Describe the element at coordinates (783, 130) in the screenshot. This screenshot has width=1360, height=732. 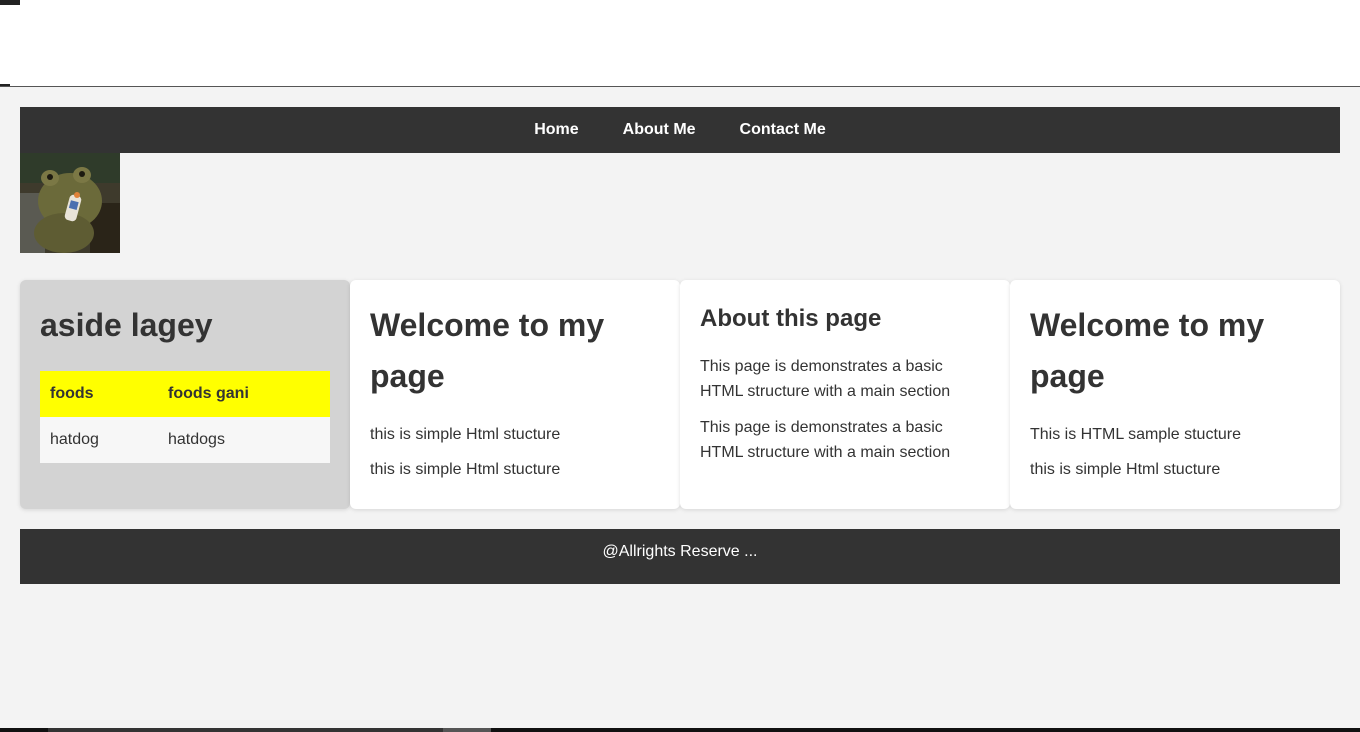
I see `nav-contact-link: Contact Me` at that location.